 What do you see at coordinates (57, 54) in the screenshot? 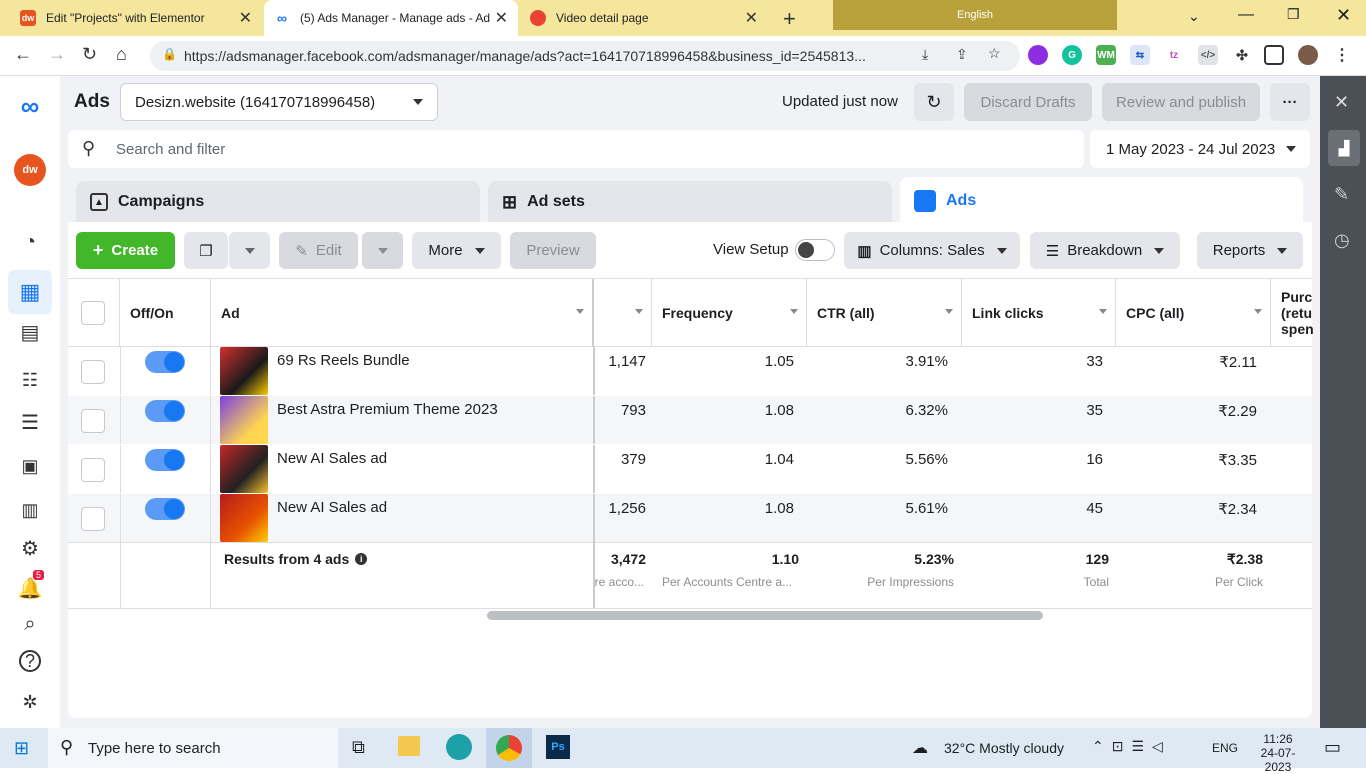
I see `forward-icon: →` at bounding box center [57, 54].